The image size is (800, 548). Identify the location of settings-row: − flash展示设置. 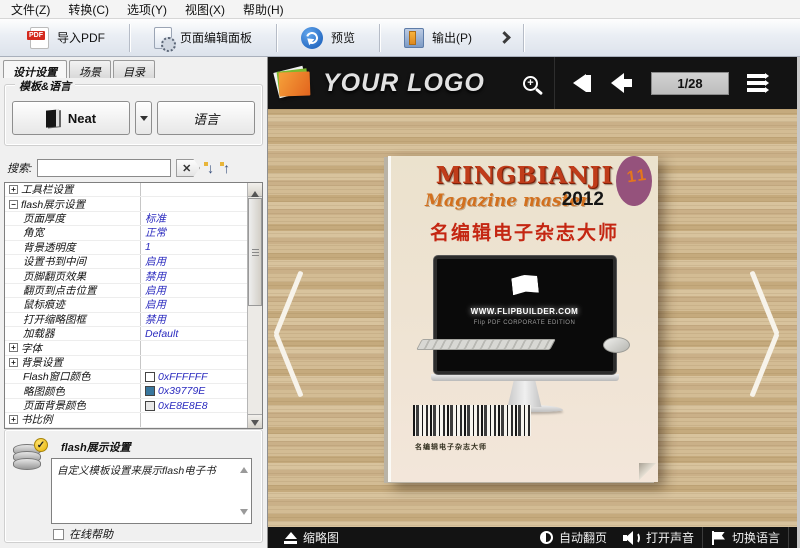
(126, 204).